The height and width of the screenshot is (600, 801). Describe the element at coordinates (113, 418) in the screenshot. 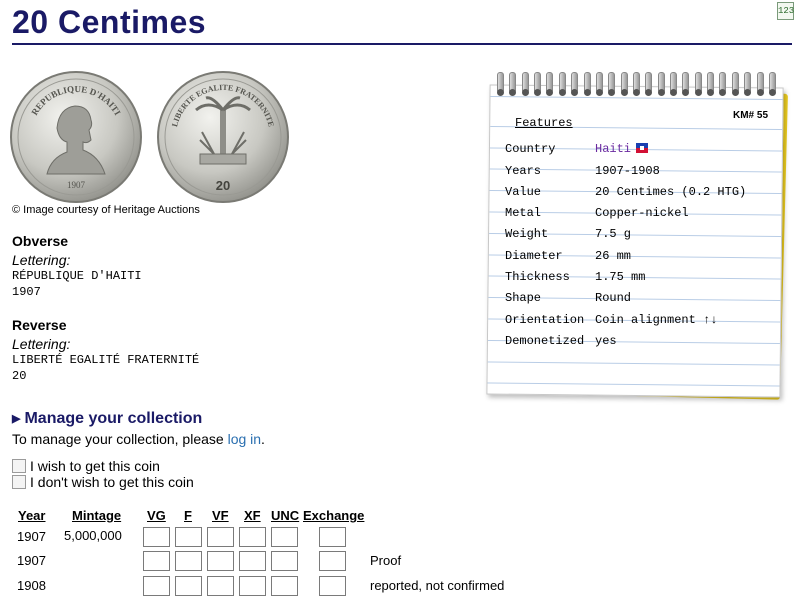

I see `manage-collection-label: Manage your collection` at that location.